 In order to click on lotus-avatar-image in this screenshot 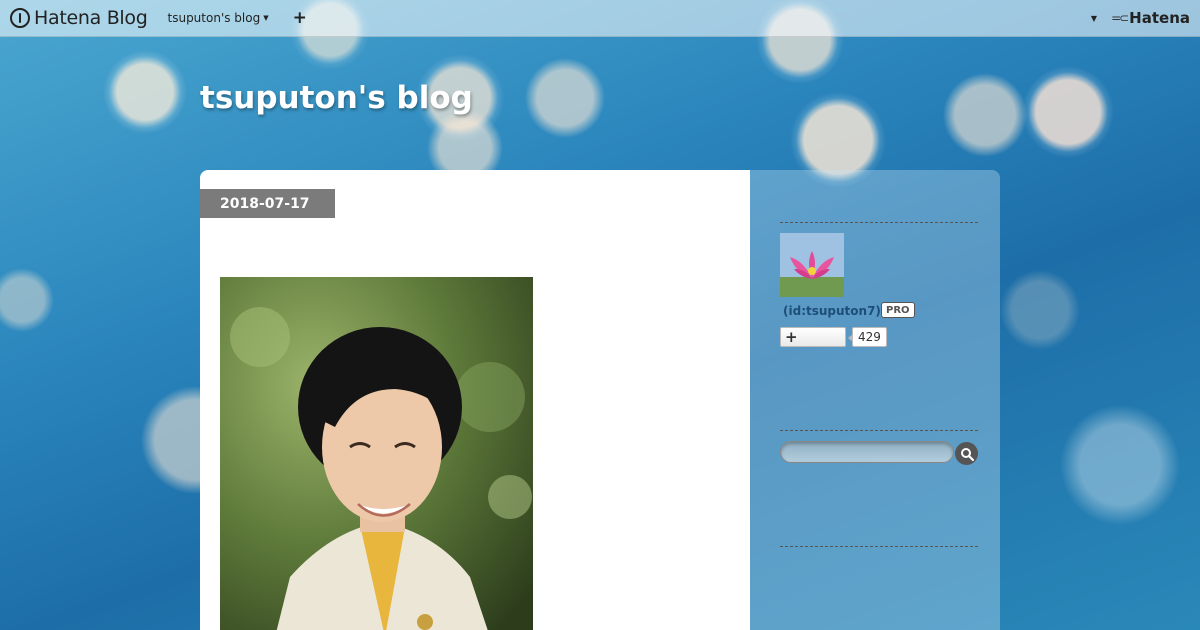, I will do `click(812, 265)`.